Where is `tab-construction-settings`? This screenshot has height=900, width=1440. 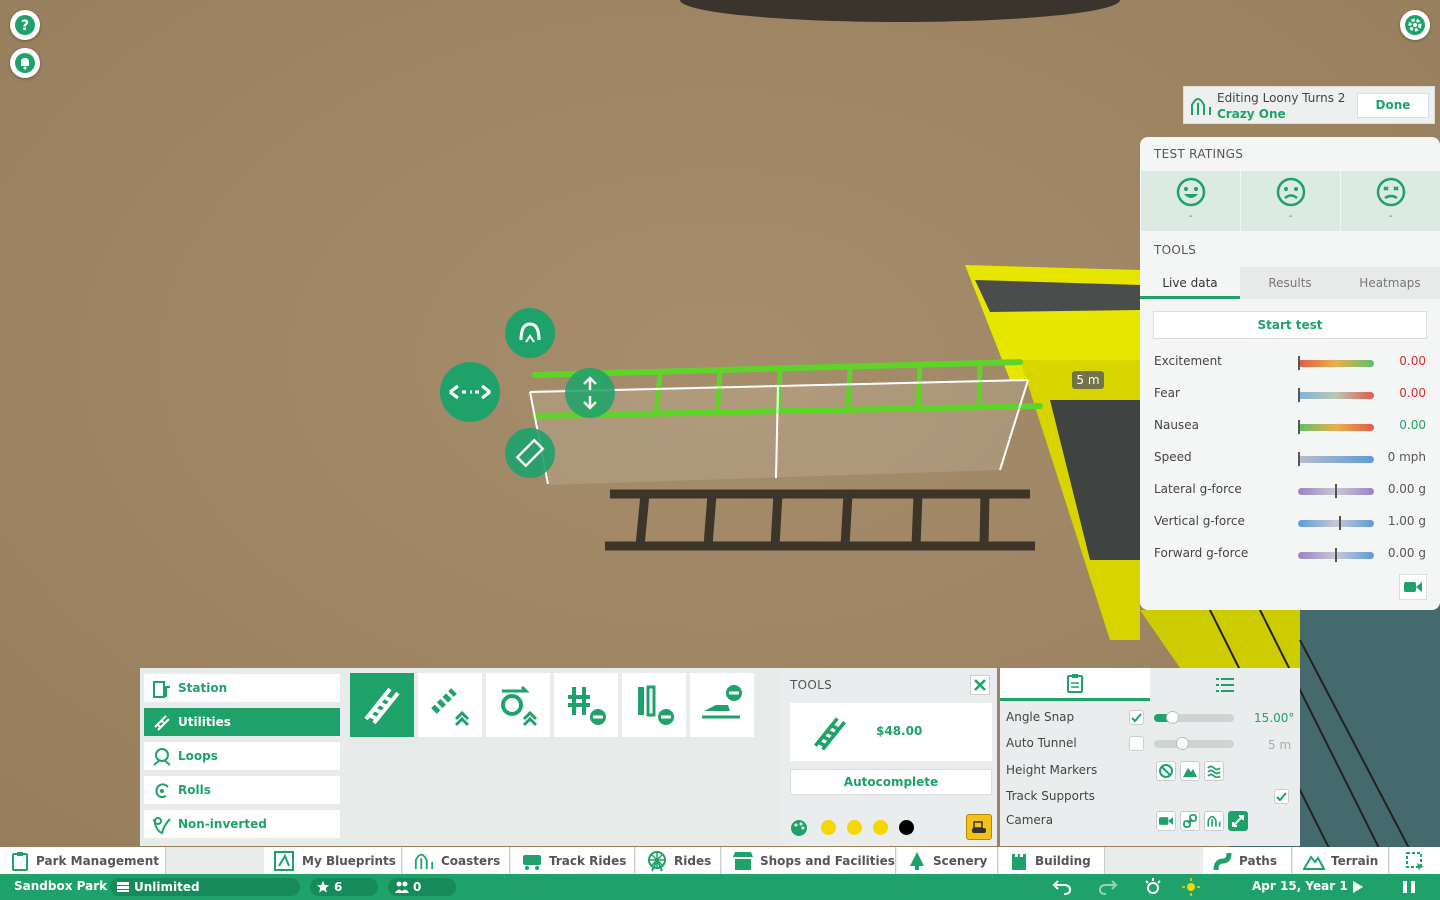 tab-construction-settings is located at coordinates (1075, 684).